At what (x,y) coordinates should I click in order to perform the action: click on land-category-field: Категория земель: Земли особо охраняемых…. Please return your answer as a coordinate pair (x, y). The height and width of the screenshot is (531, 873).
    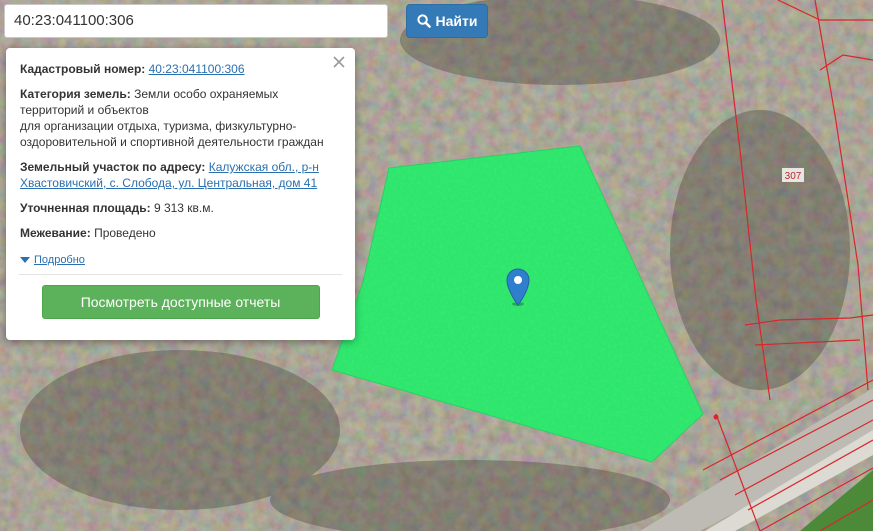
    Looking at the image, I should click on (180, 118).